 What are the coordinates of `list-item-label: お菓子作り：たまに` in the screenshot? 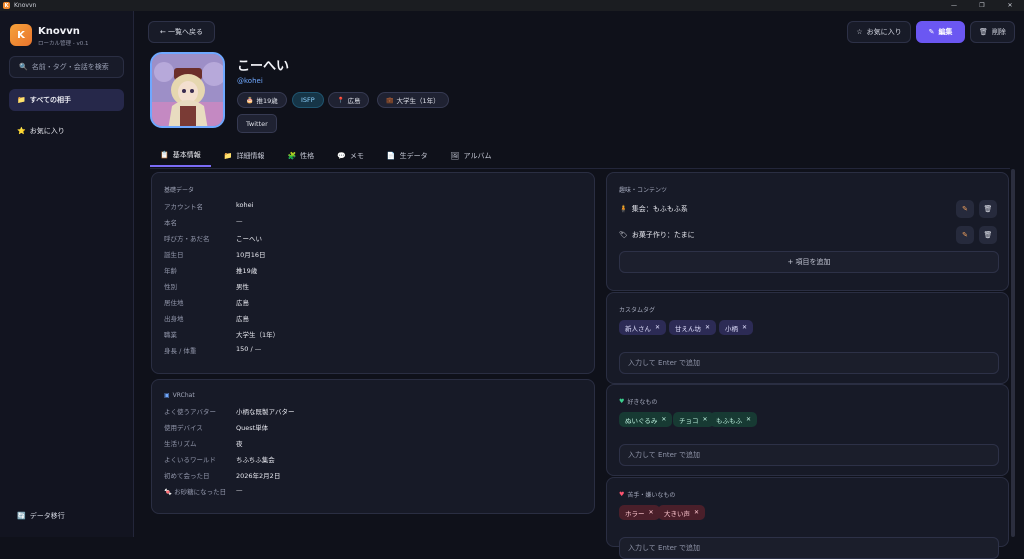 It's located at (663, 235).